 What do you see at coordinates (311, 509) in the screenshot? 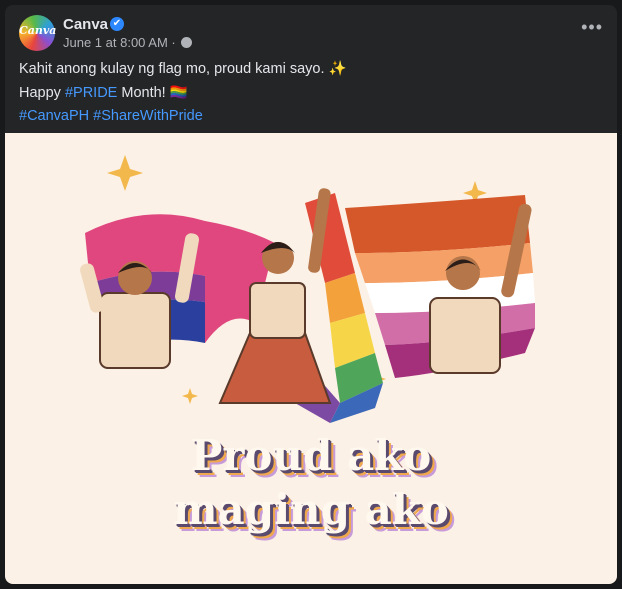
I see `slogan-line2: maging ako` at bounding box center [311, 509].